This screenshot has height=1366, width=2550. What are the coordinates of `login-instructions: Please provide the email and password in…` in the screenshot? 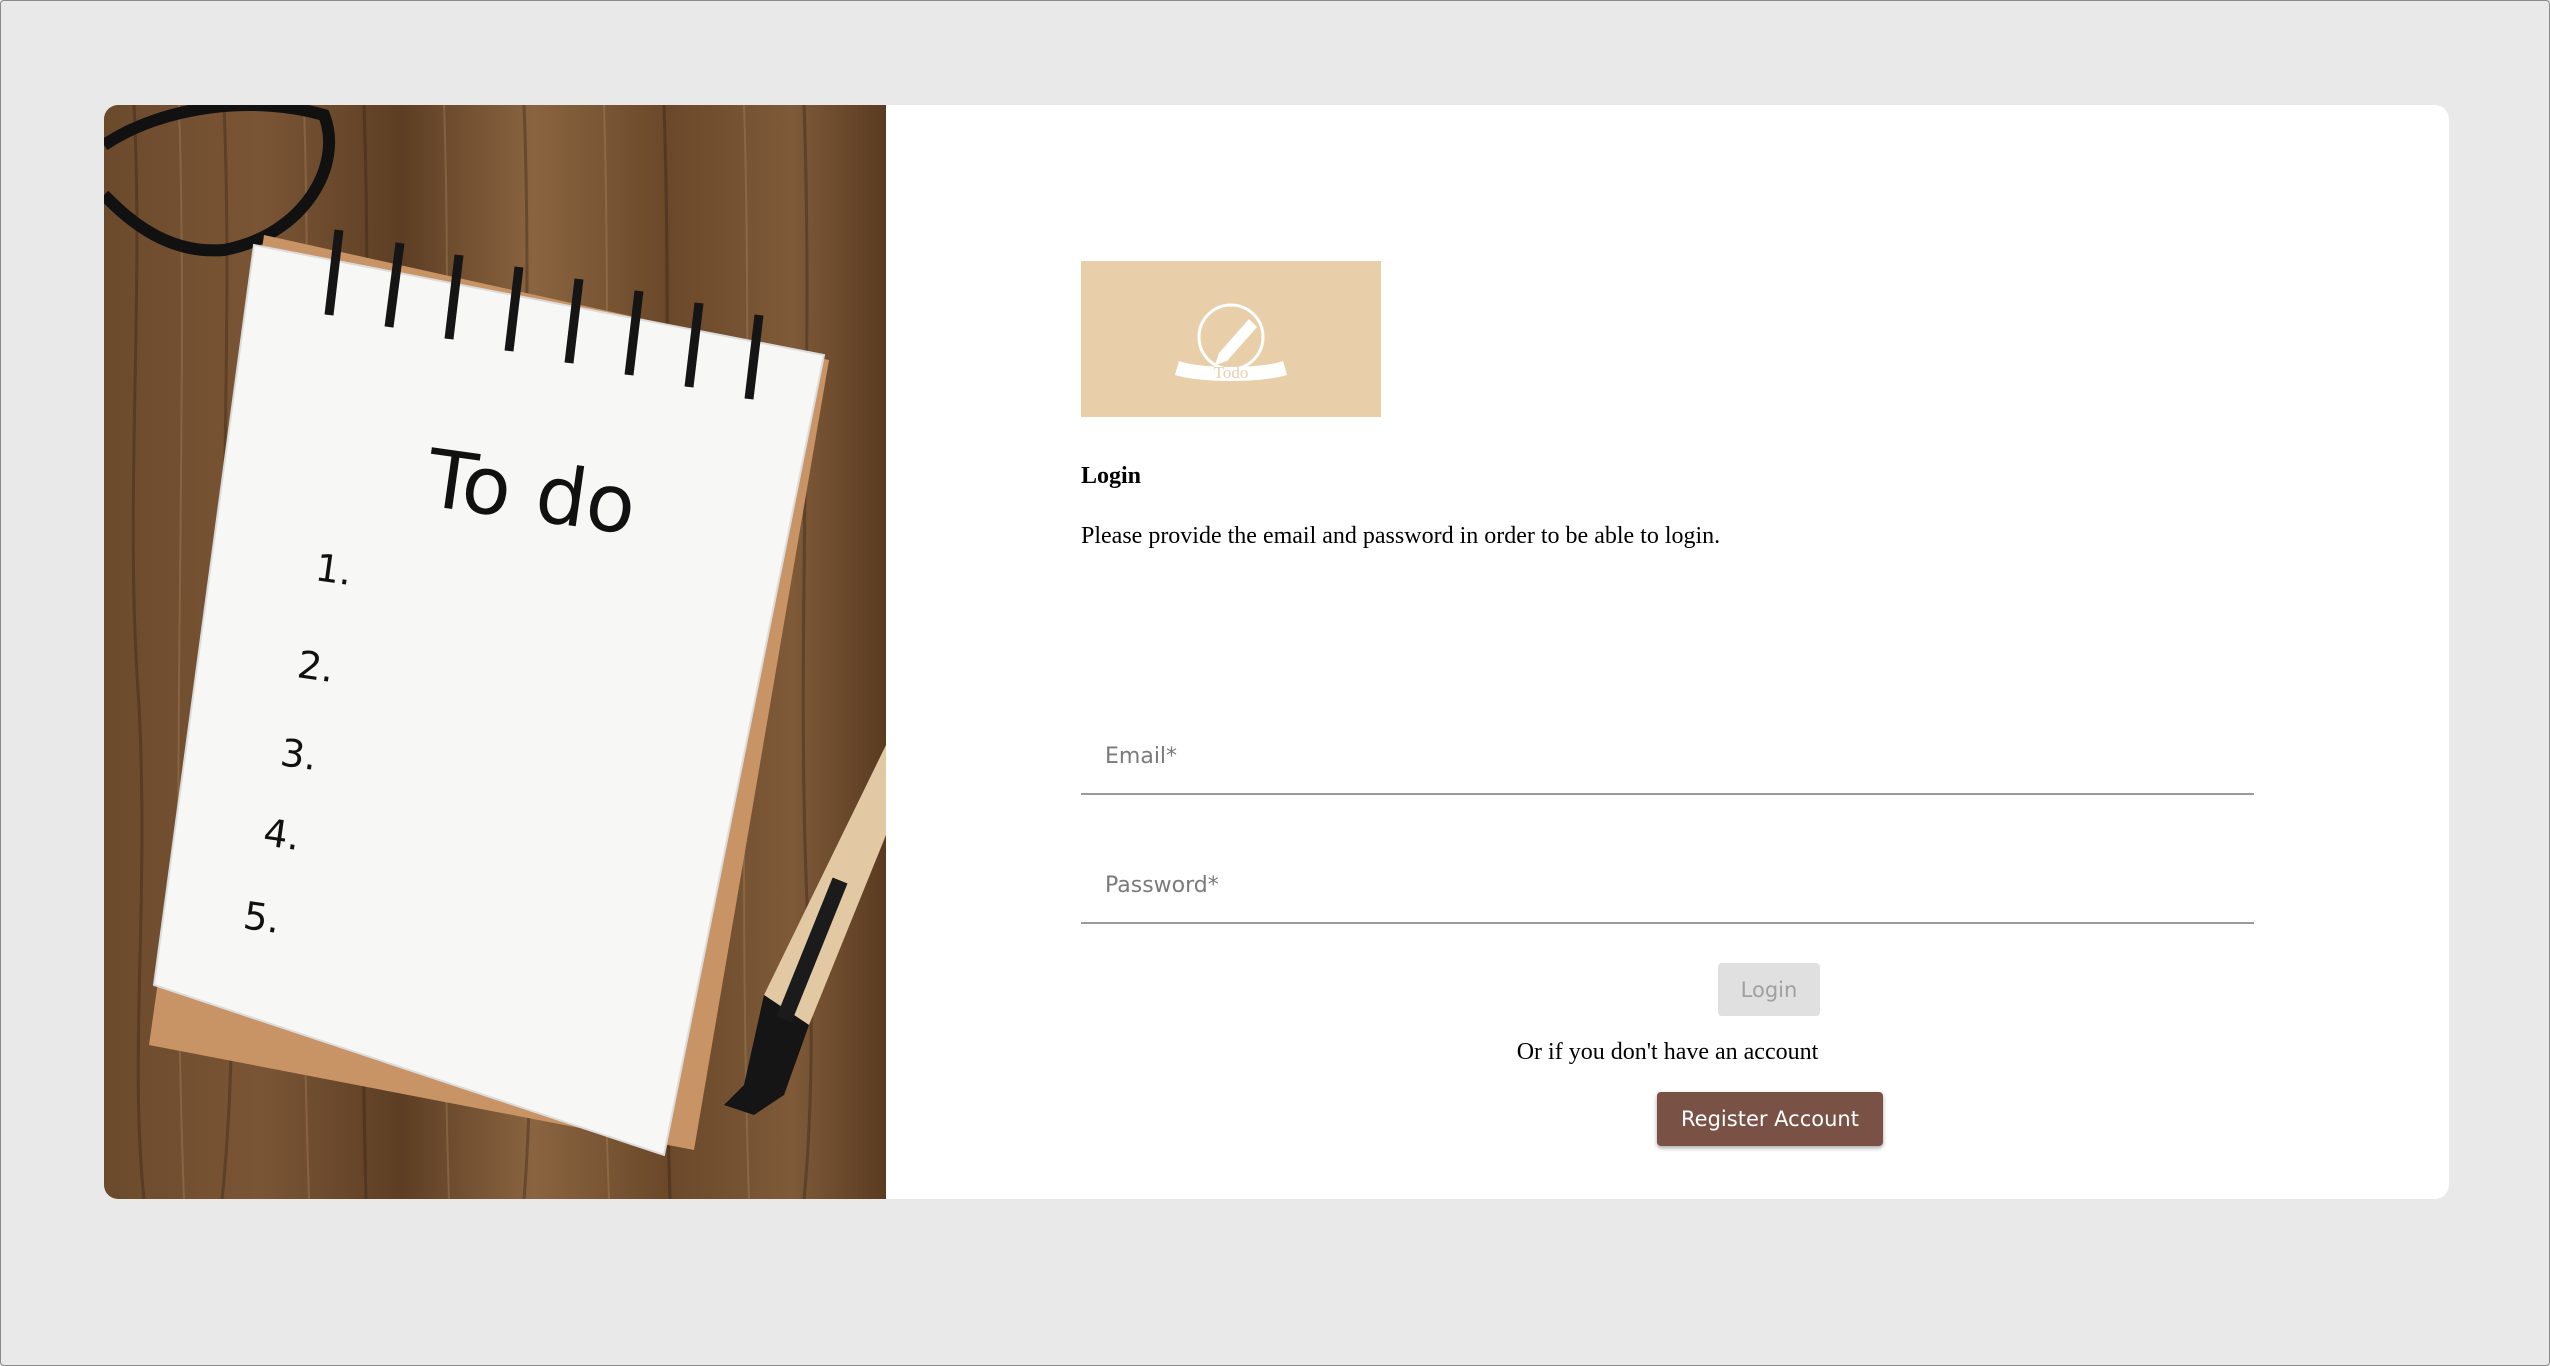 It's located at (1401, 536).